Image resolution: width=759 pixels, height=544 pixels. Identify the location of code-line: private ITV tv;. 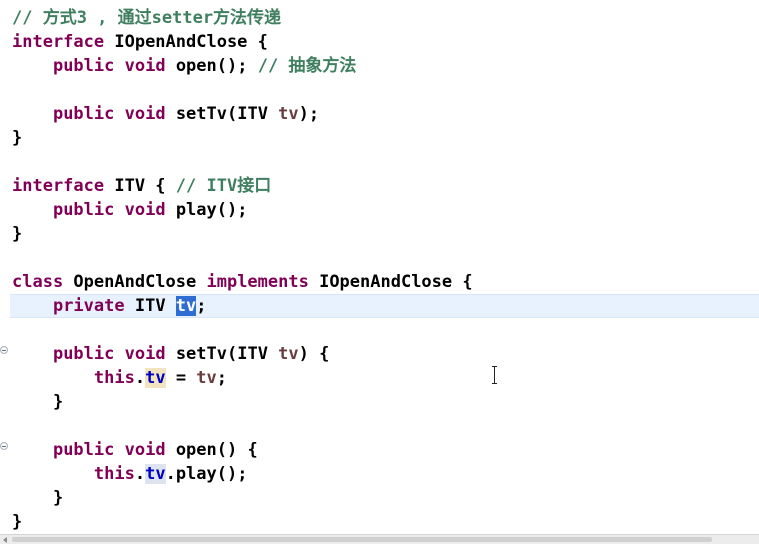
(109, 306).